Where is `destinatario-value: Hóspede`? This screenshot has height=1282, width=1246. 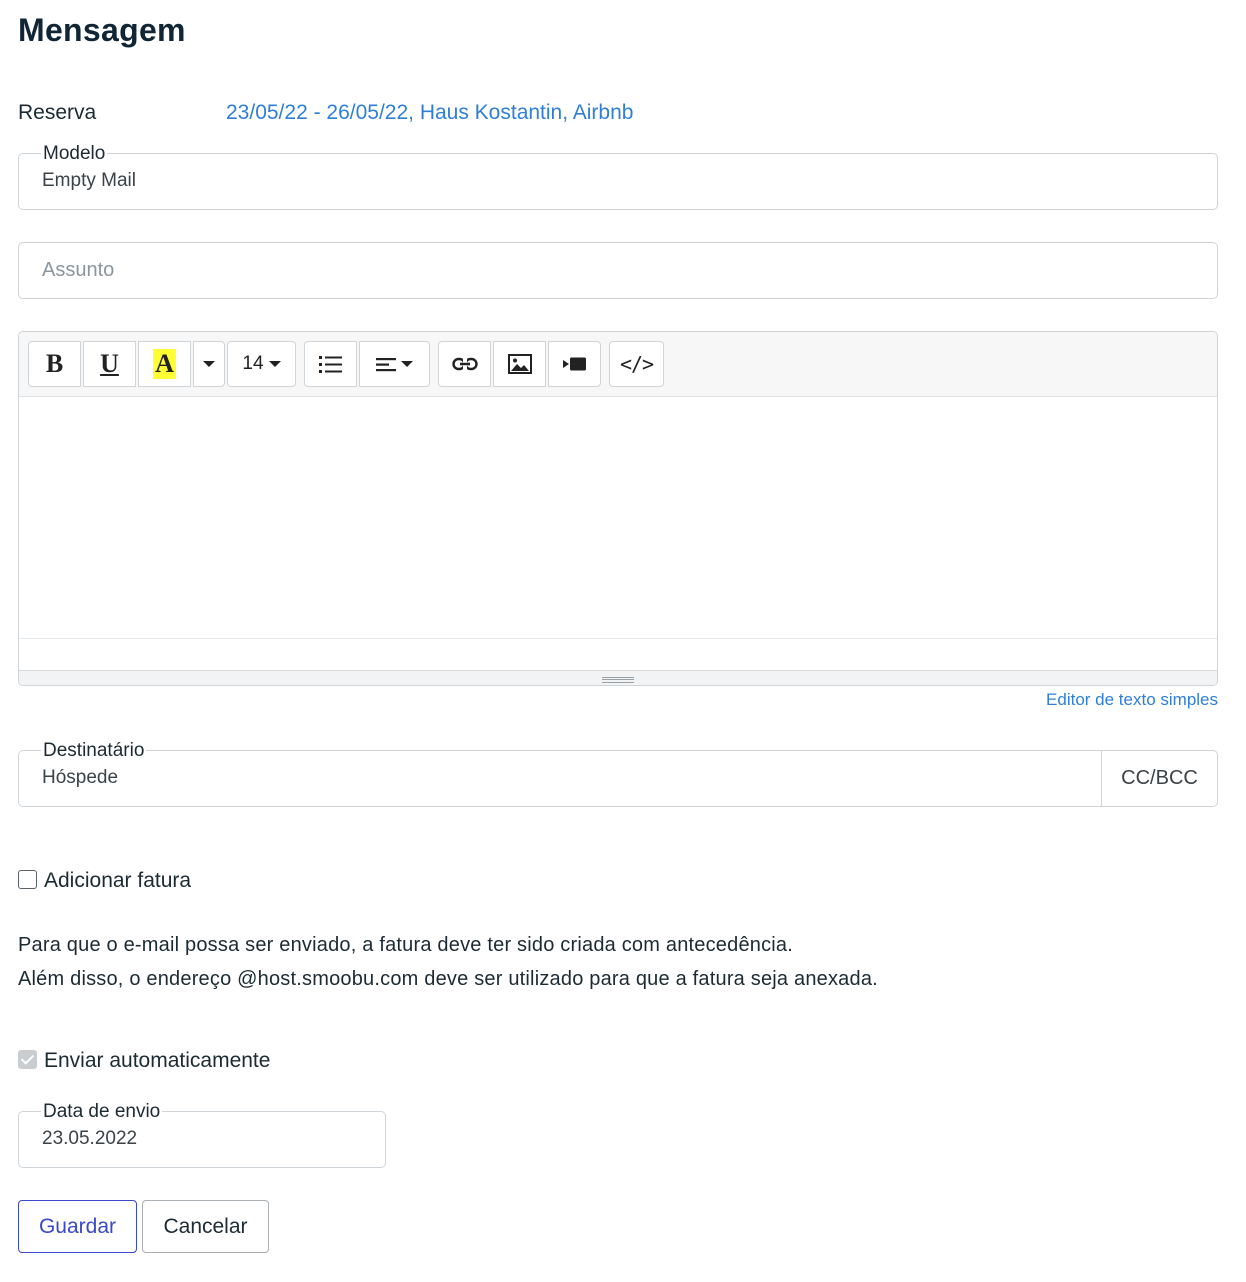
destinatario-value: Hóspede is located at coordinates (80, 777).